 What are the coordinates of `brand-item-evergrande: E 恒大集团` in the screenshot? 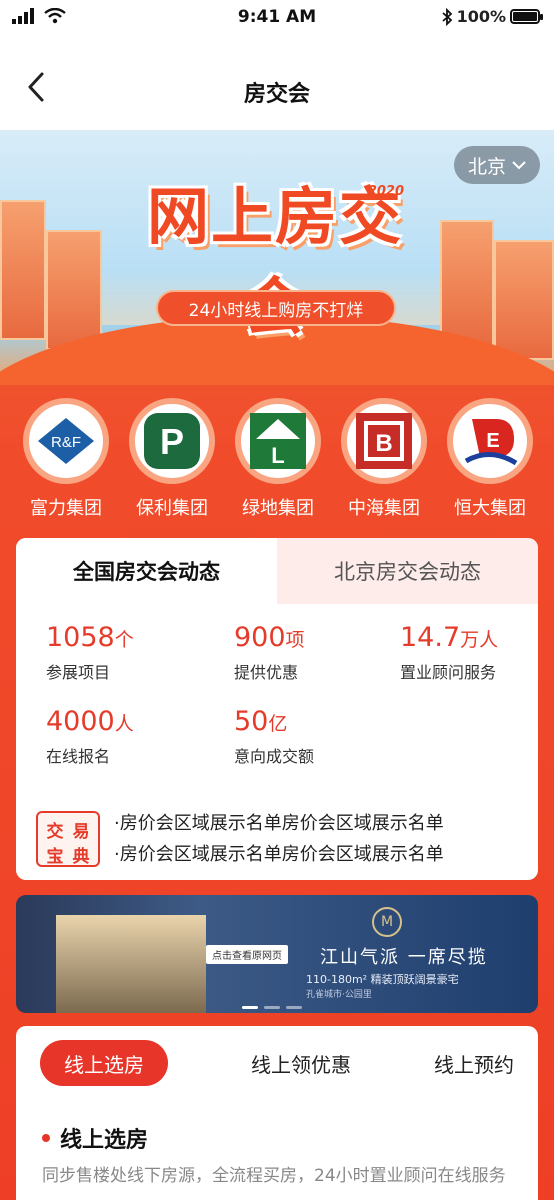 It's located at (490, 459).